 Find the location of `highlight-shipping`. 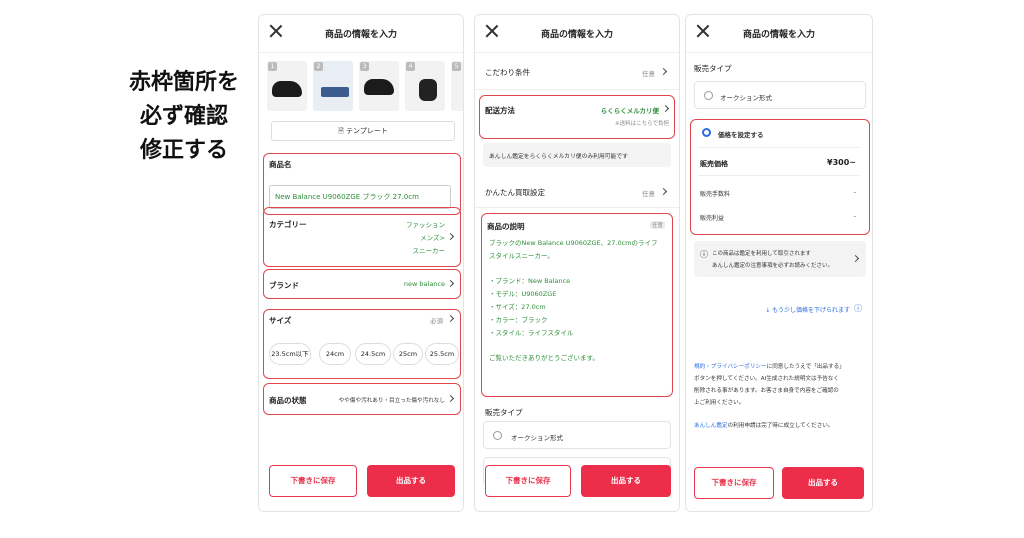

highlight-shipping is located at coordinates (577, 117).